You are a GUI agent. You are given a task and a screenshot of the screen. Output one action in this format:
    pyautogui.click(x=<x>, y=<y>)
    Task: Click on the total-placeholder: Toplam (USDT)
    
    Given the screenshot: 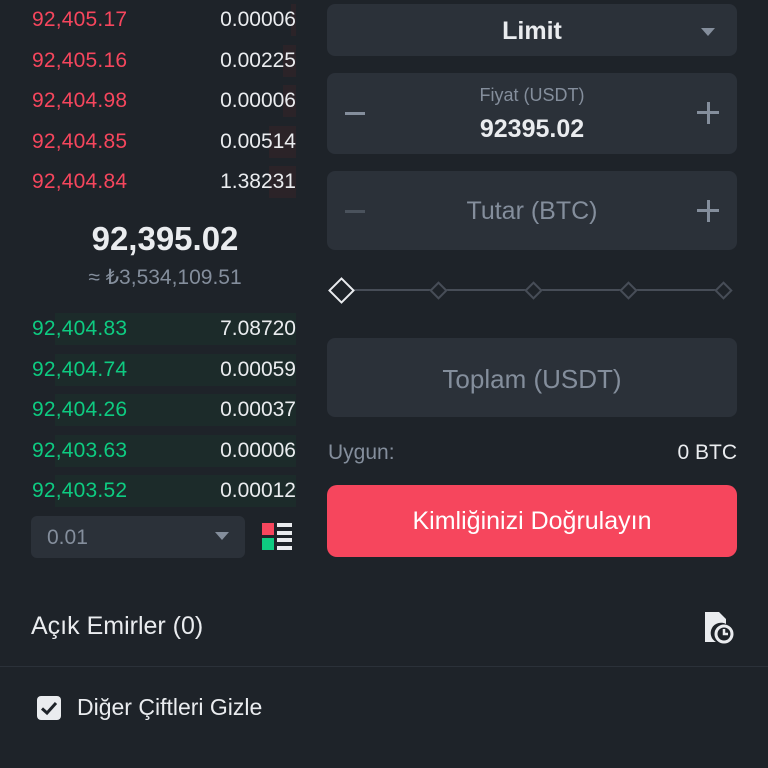 What is the action you would take?
    pyautogui.click(x=532, y=379)
    